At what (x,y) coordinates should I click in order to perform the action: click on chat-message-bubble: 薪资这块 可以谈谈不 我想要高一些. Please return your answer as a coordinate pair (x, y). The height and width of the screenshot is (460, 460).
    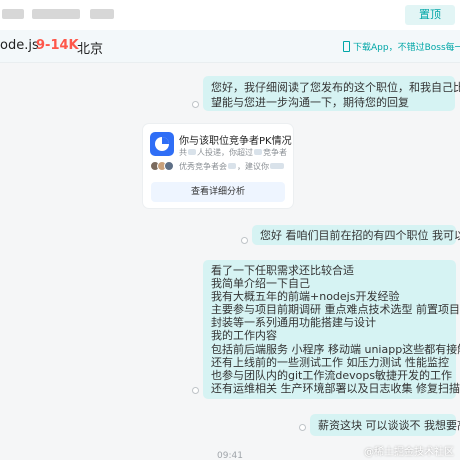
    Looking at the image, I should click on (385, 425).